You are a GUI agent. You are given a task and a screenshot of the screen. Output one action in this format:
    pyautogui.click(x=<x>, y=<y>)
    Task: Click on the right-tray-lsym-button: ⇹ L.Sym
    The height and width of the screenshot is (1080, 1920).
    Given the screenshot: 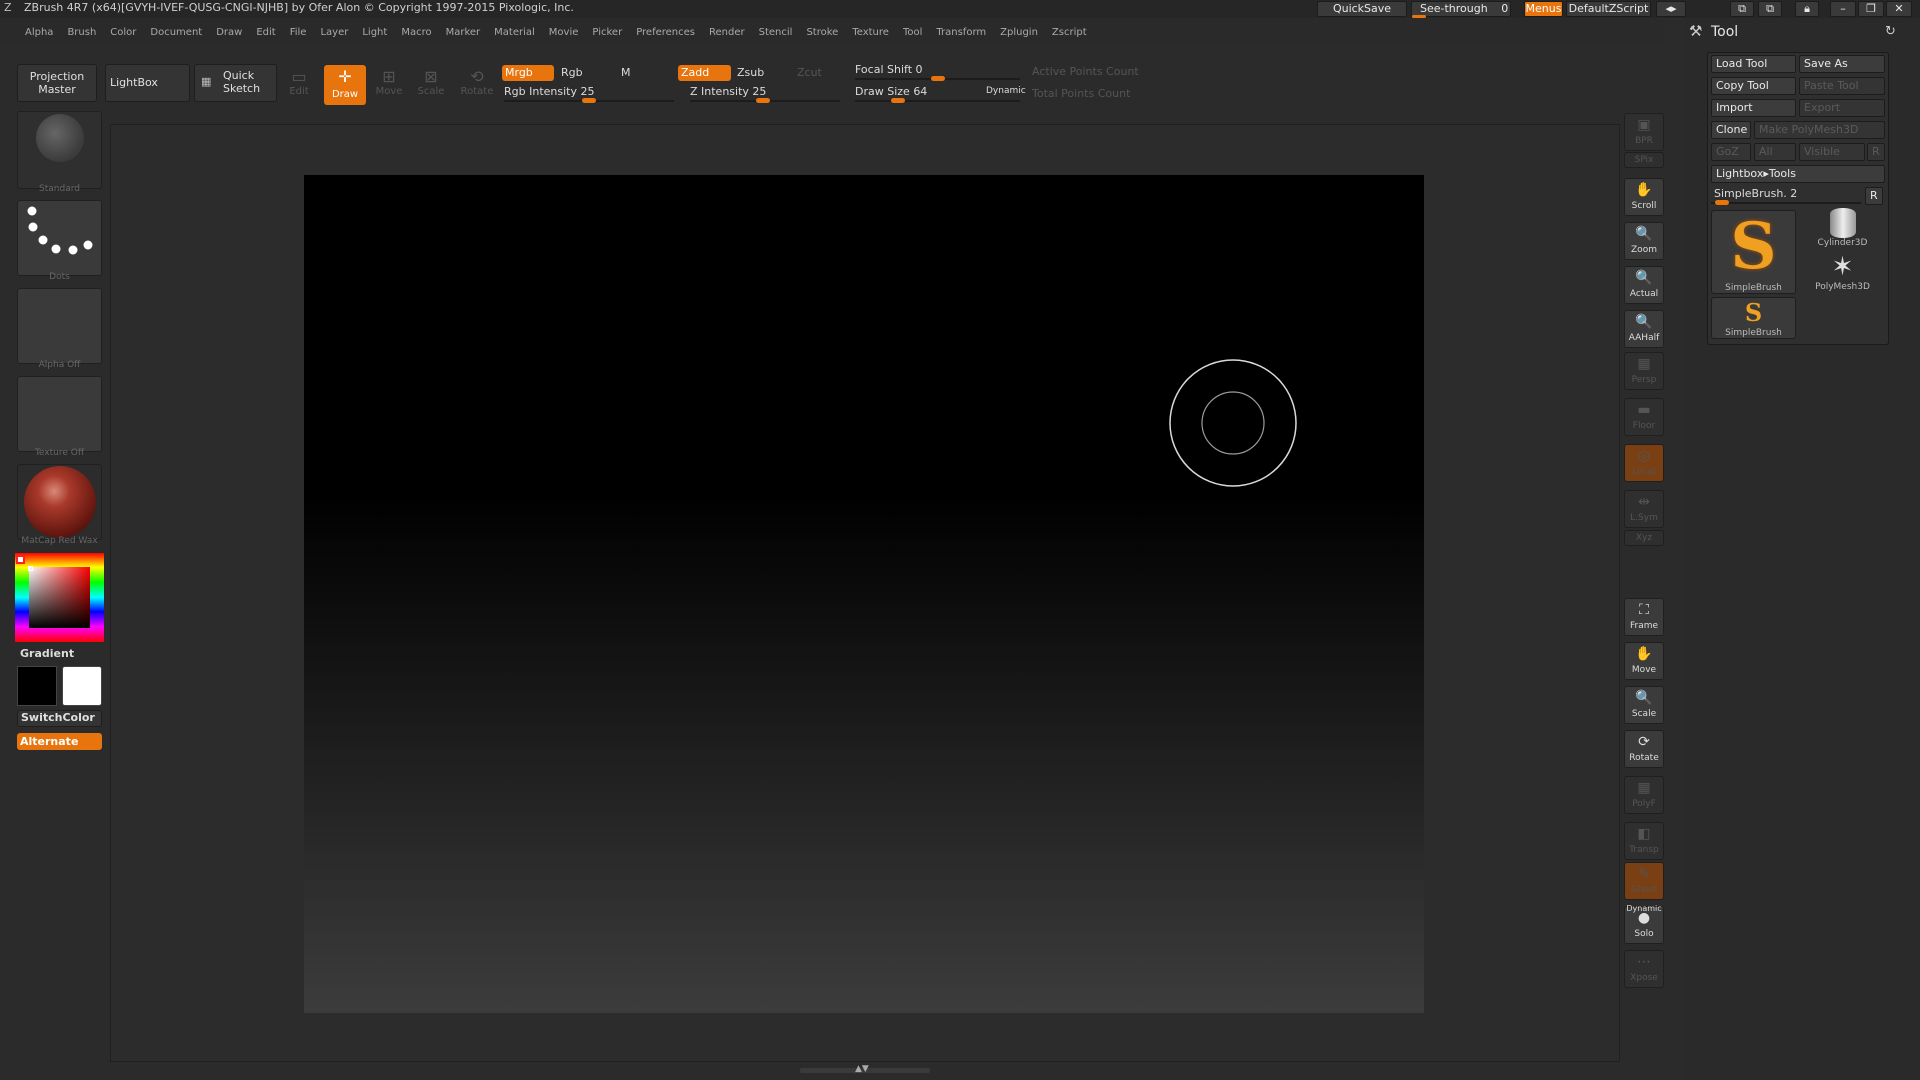 What is the action you would take?
    pyautogui.click(x=1644, y=509)
    